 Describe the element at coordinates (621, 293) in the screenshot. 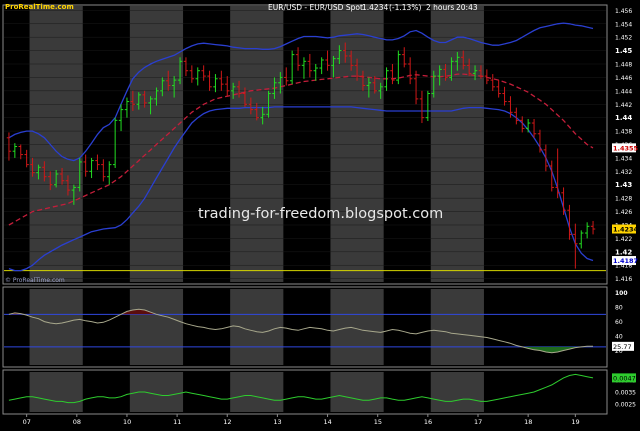

I see `oscillator-tick-label: 100` at that location.